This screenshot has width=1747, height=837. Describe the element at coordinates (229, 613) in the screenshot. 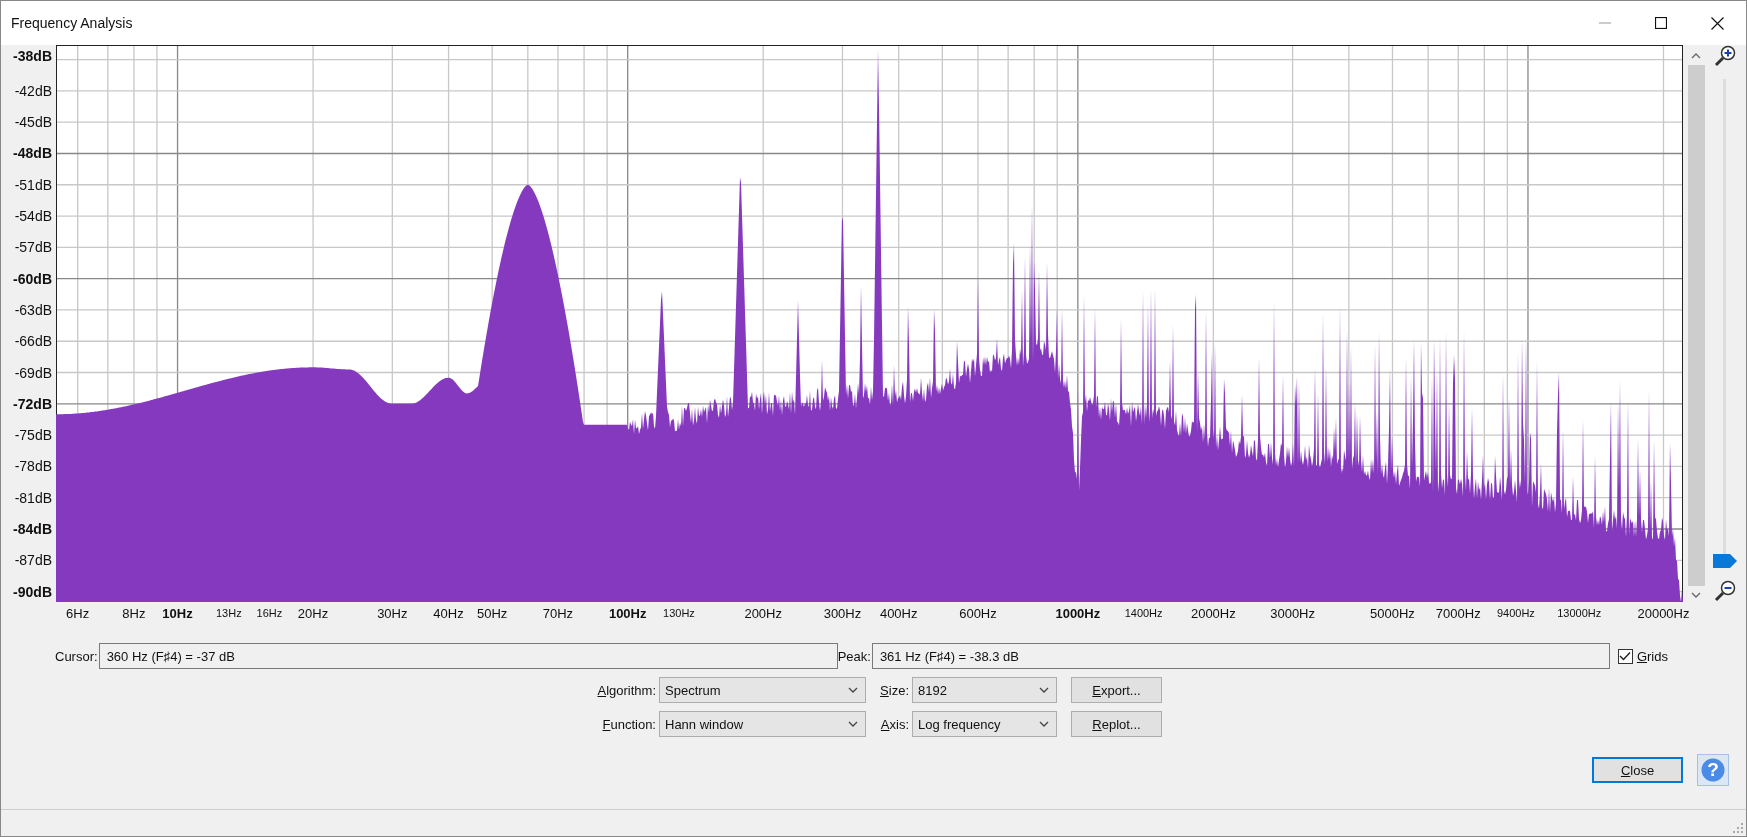

I see `x-axis-label: 13Hz` at that location.